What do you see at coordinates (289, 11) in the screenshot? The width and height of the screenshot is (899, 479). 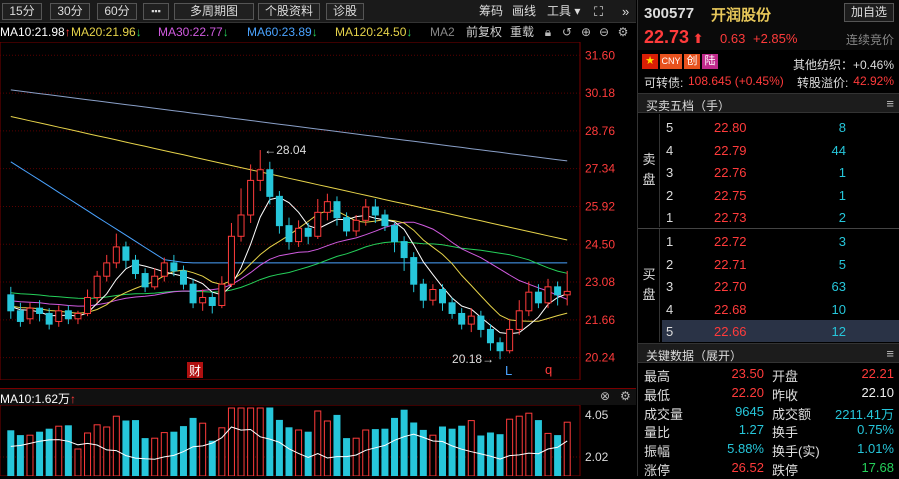 I see `stock-info-button: 个股资料` at bounding box center [289, 11].